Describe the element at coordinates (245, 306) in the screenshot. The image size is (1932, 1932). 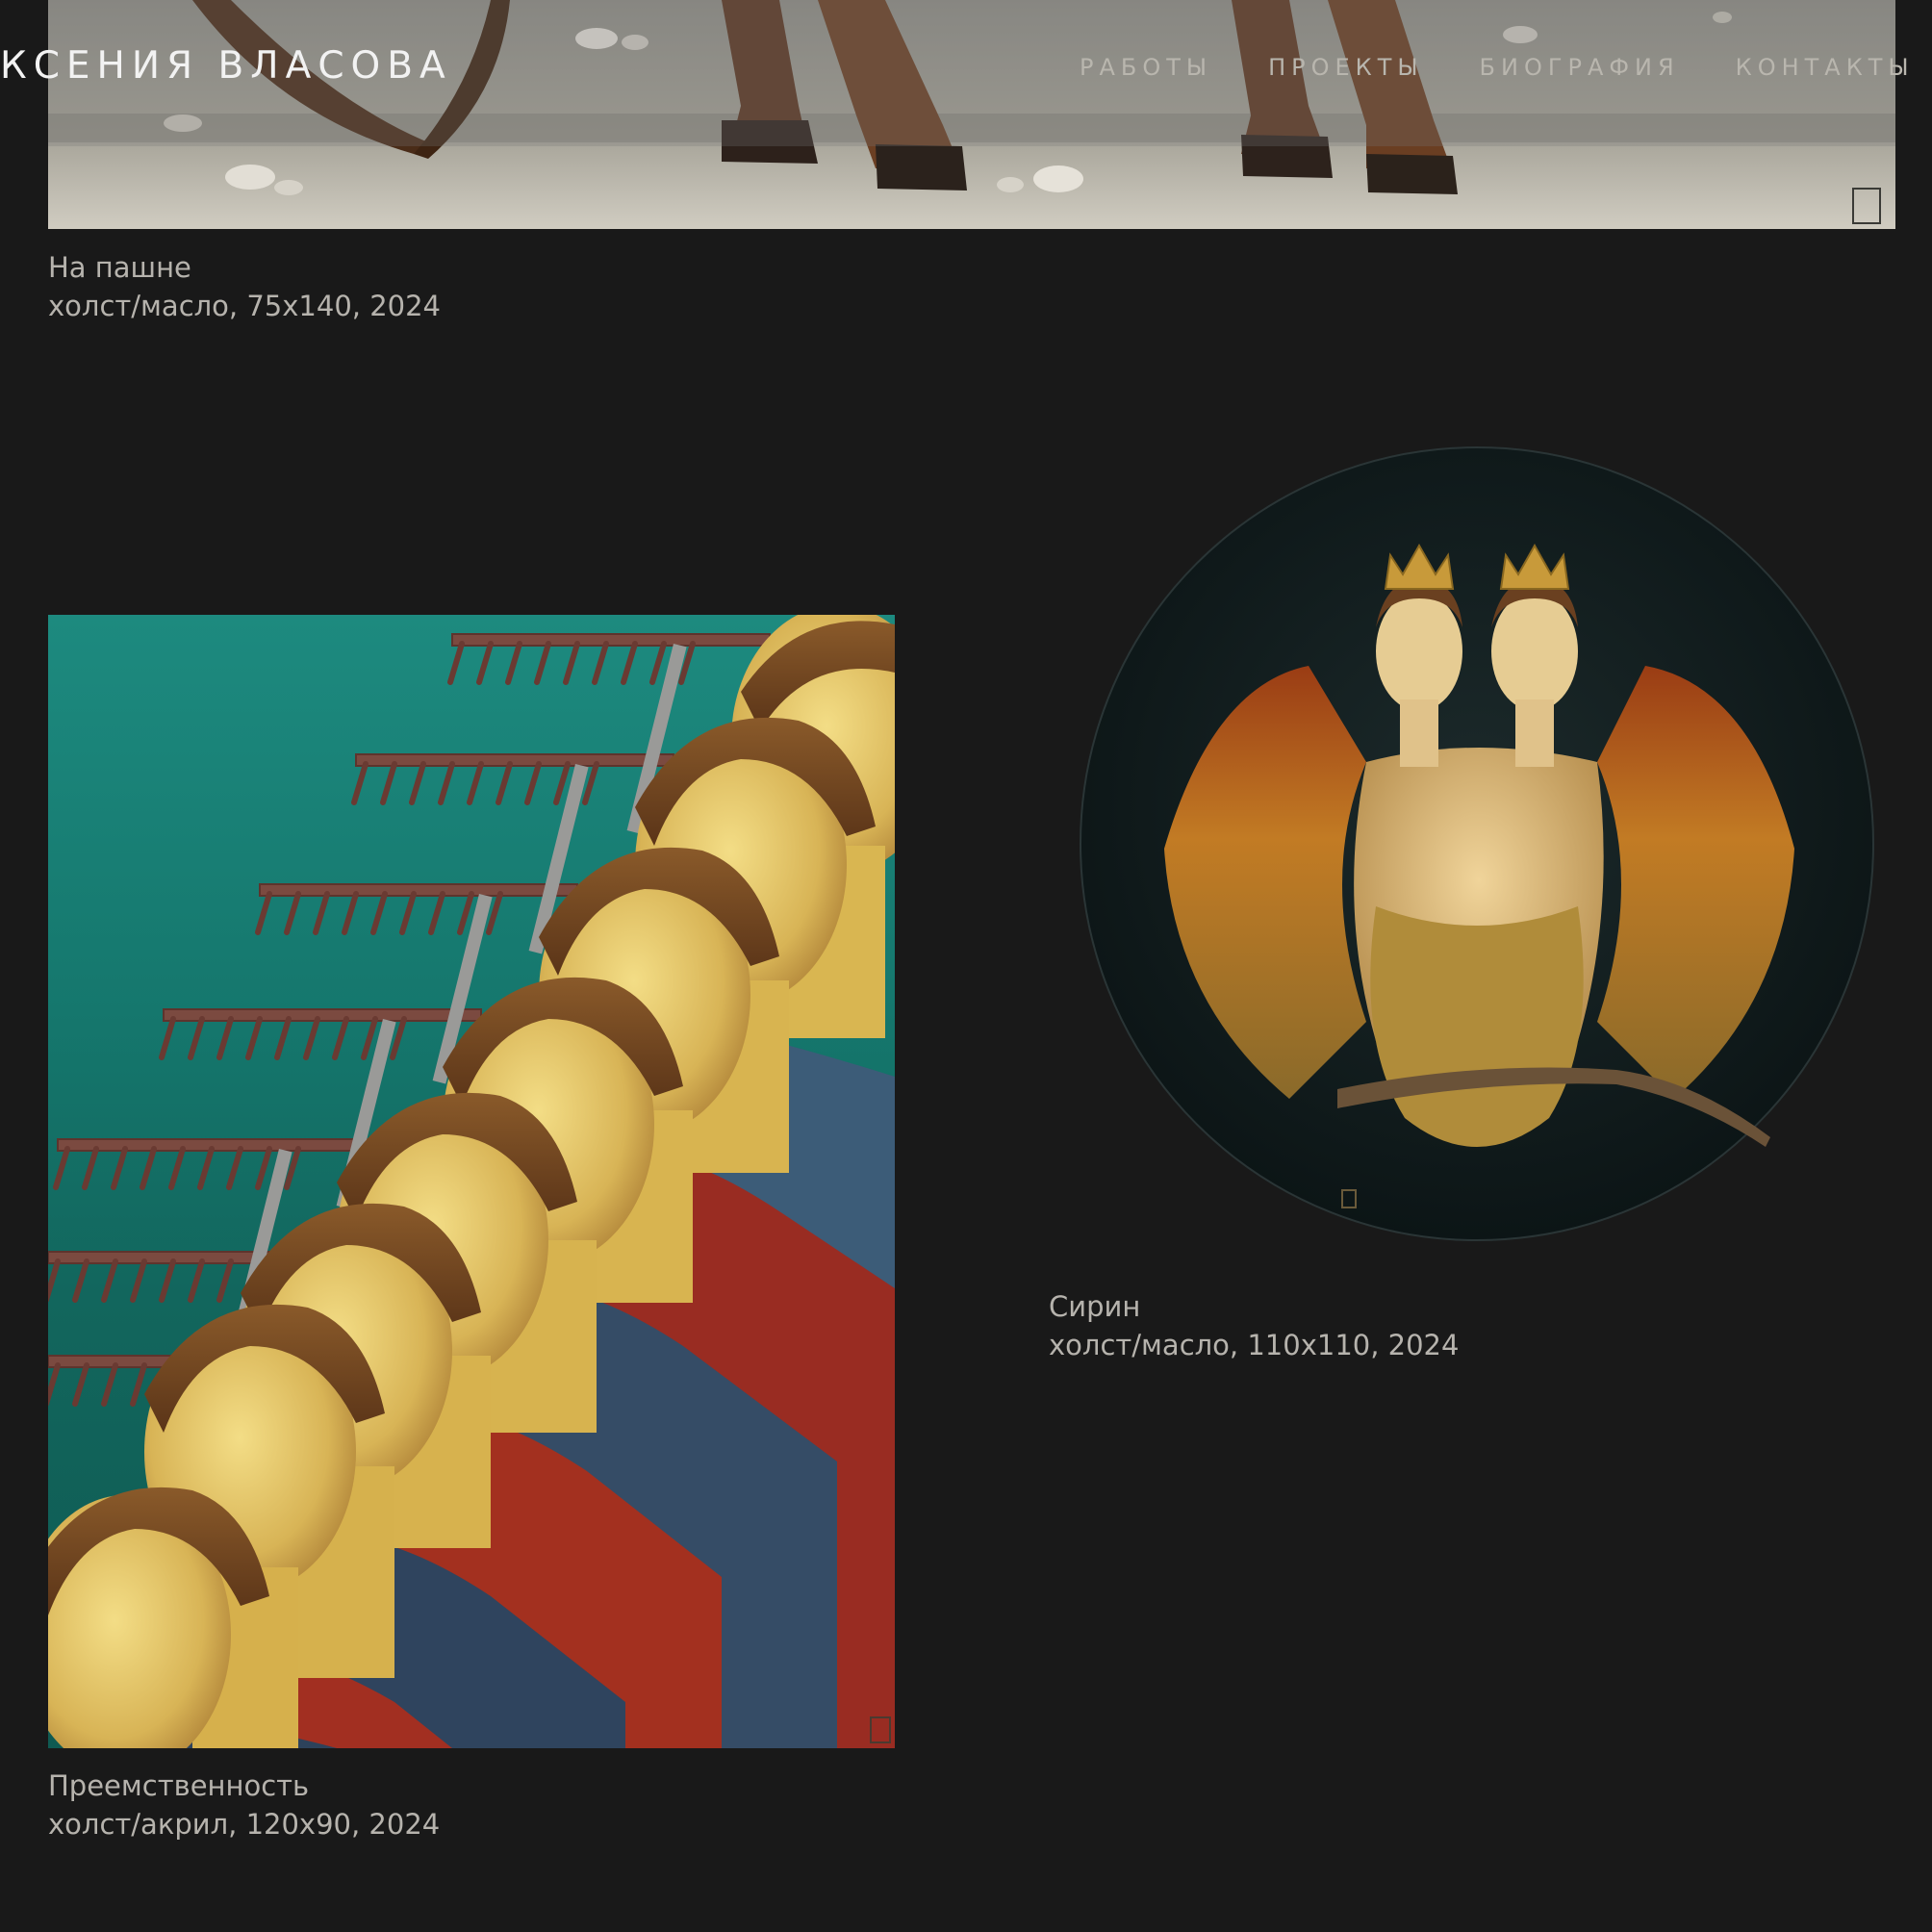
I see `artwork-details: холст/масло, 75х140, 2024` at that location.